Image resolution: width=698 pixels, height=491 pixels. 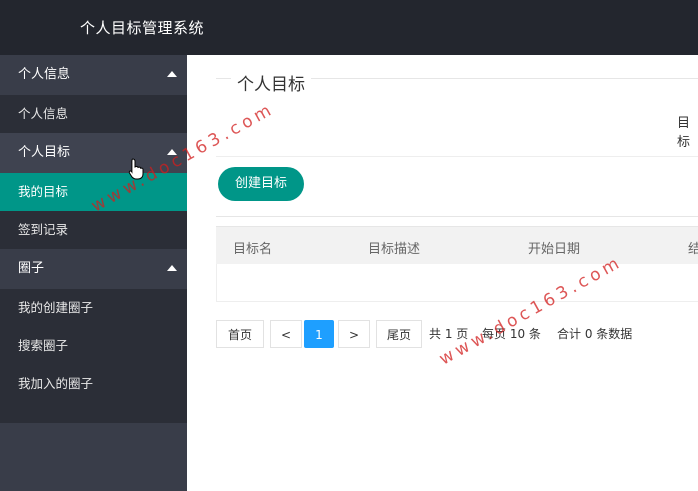 What do you see at coordinates (31, 268) in the screenshot?
I see `sidebar-group-label: 圈子` at bounding box center [31, 268].